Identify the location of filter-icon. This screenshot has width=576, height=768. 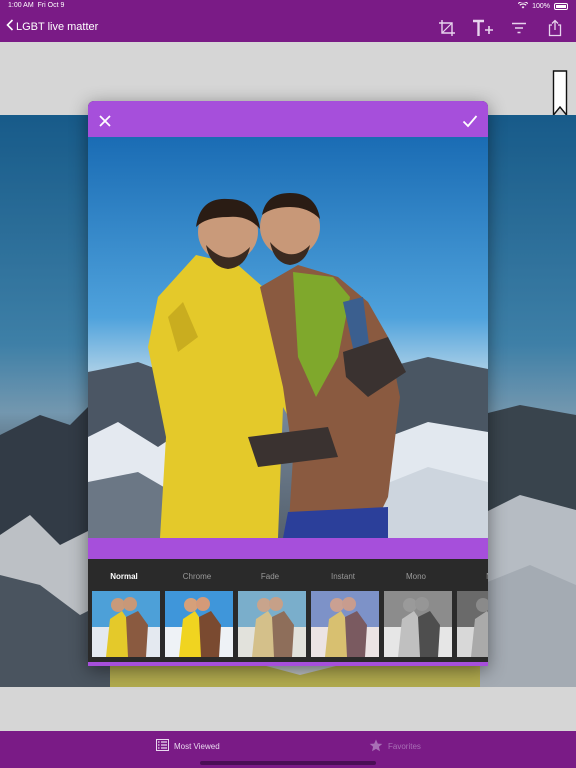
(519, 28).